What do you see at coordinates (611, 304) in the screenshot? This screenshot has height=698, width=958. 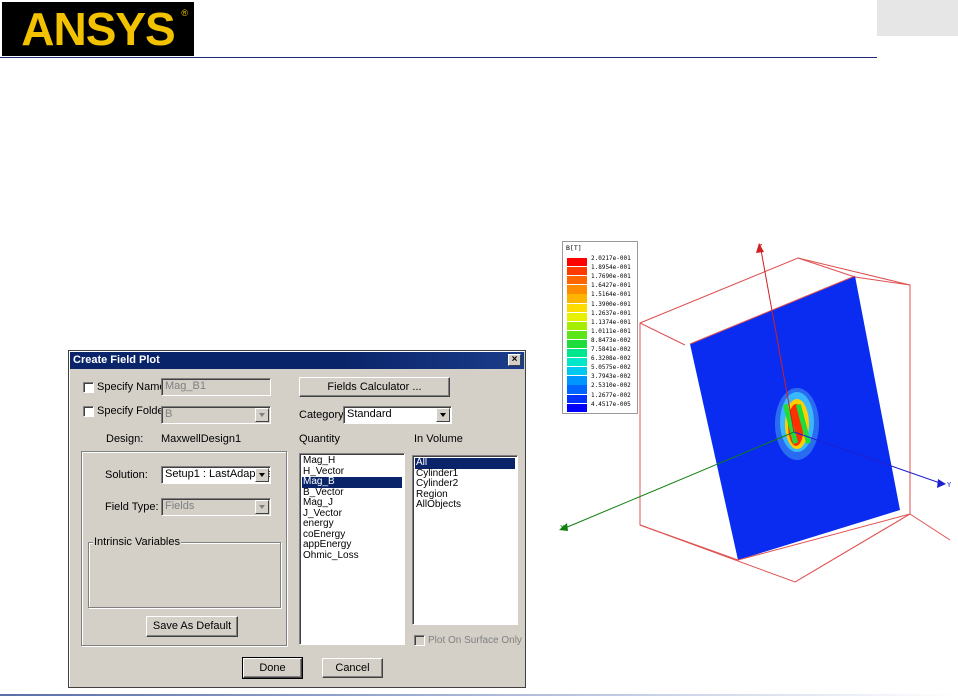 I see `legend-value: 1.3900e-001` at bounding box center [611, 304].